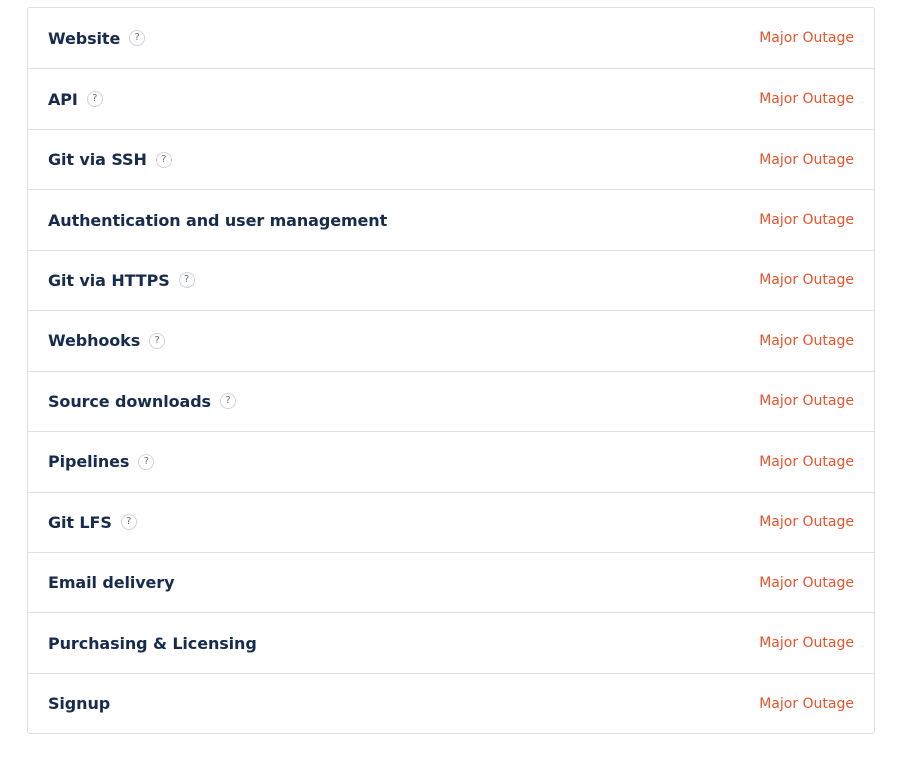  I want to click on component-row-git-via-ssh: Git via SSH ? Major Outage, so click(451, 158).